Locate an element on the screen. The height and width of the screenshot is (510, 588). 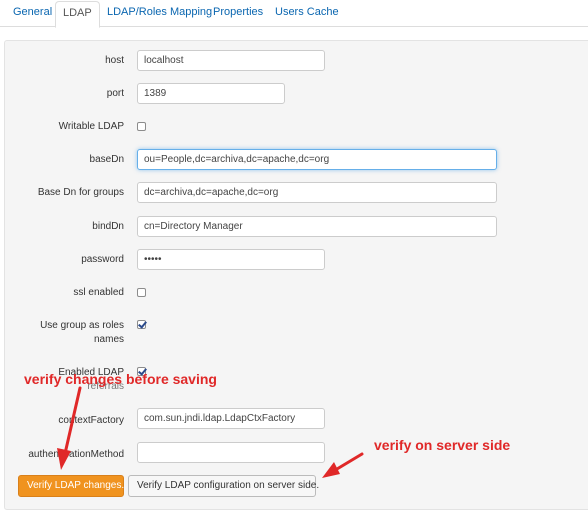
annotation-verify-before-saving: verify changes before saving is located at coordinates (120, 379).